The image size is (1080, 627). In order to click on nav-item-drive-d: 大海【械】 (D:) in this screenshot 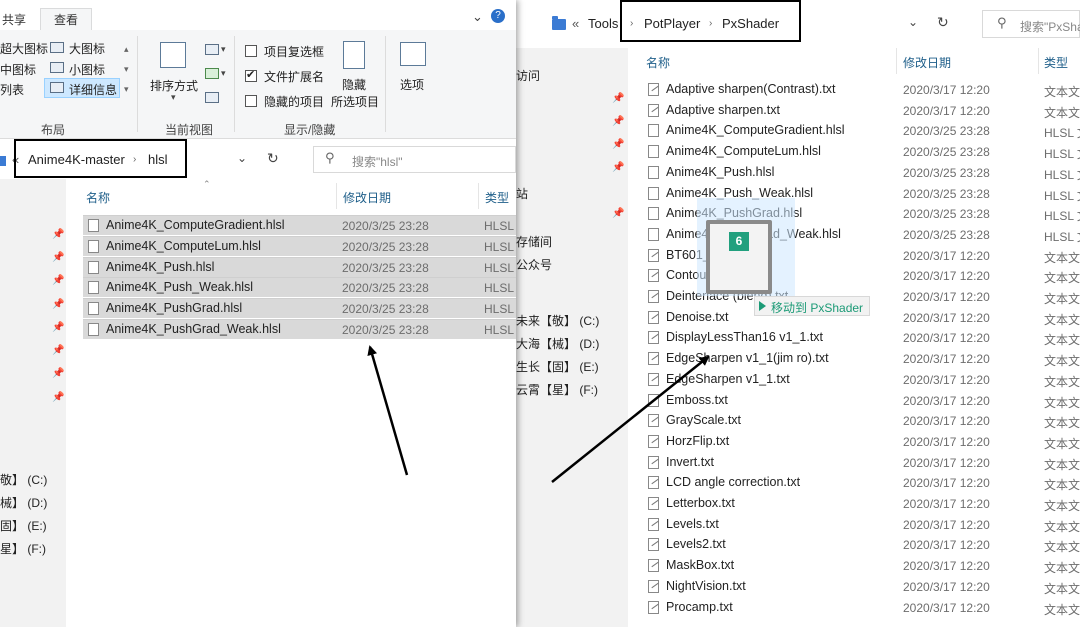, I will do `click(557, 343)`.